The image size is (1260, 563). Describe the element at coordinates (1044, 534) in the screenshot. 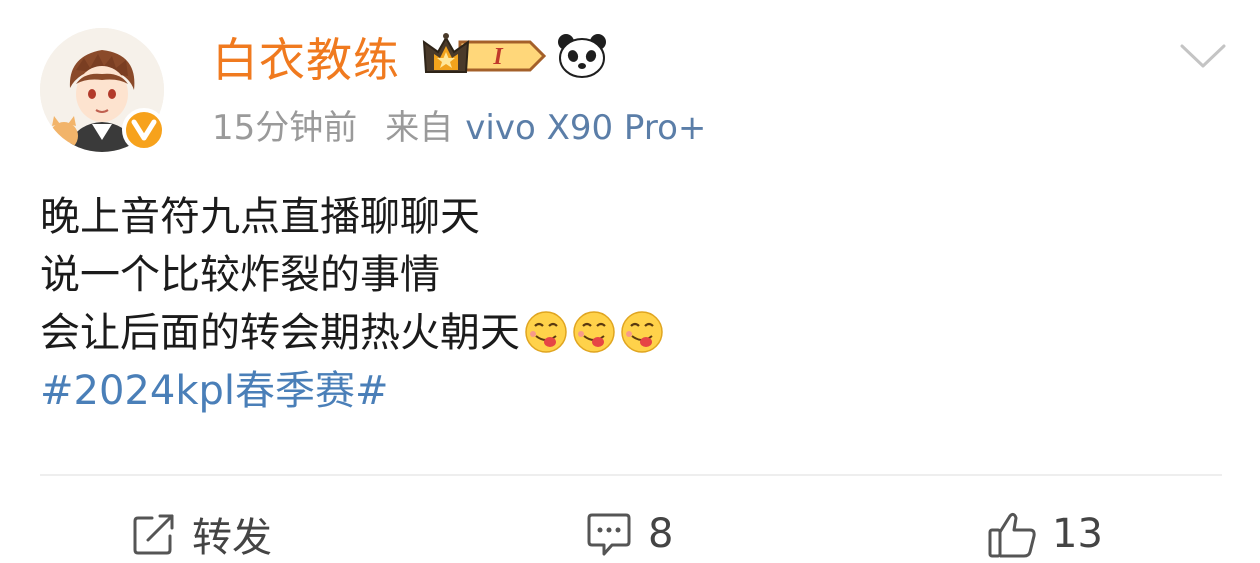

I see `like-button: 13` at that location.